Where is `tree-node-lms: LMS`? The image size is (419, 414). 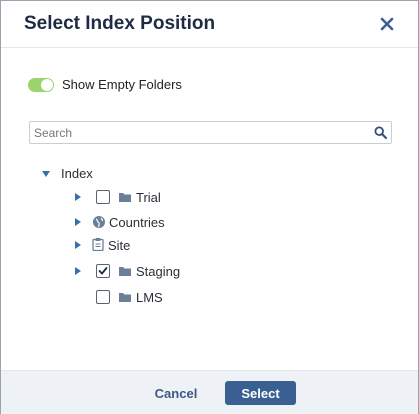 tree-node-lms: LMS is located at coordinates (123, 297).